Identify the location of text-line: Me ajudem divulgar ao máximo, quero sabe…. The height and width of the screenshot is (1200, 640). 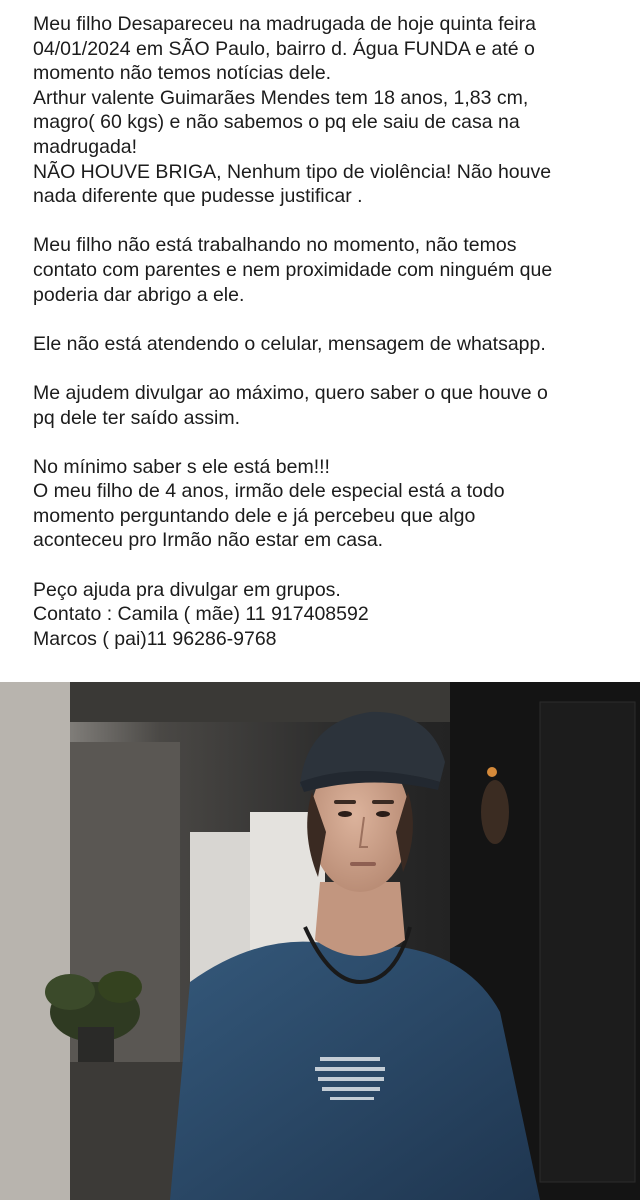
(290, 392).